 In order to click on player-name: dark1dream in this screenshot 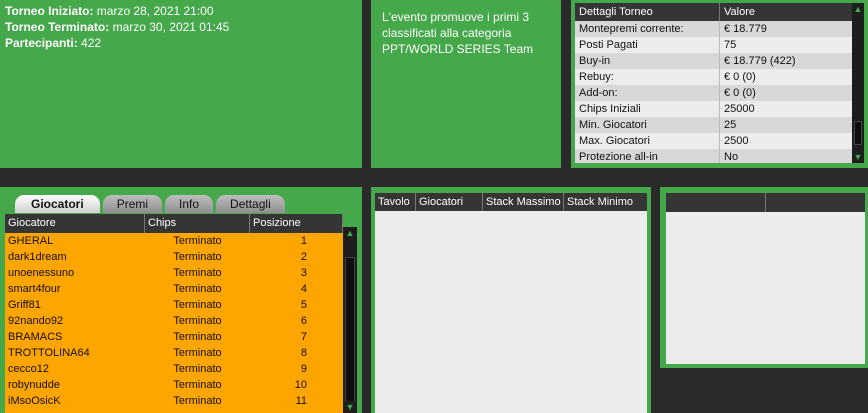, I will do `click(37, 257)`.